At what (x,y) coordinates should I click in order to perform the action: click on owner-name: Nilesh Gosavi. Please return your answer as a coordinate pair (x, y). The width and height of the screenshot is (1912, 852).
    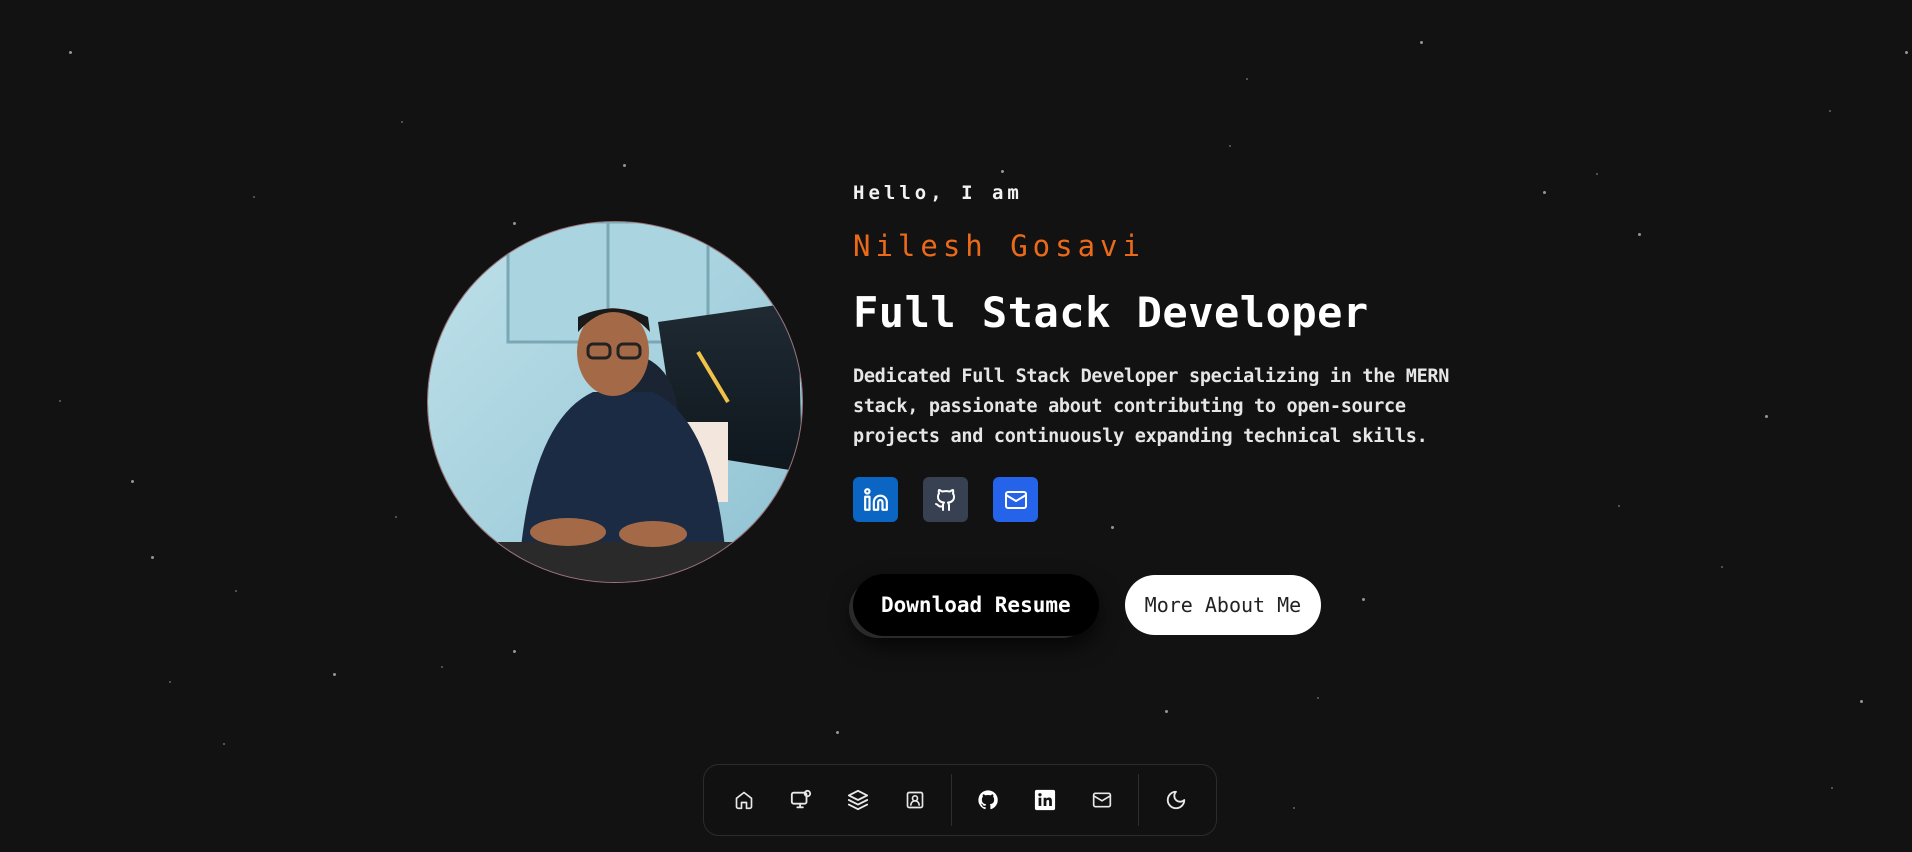
    Looking at the image, I should click on (999, 246).